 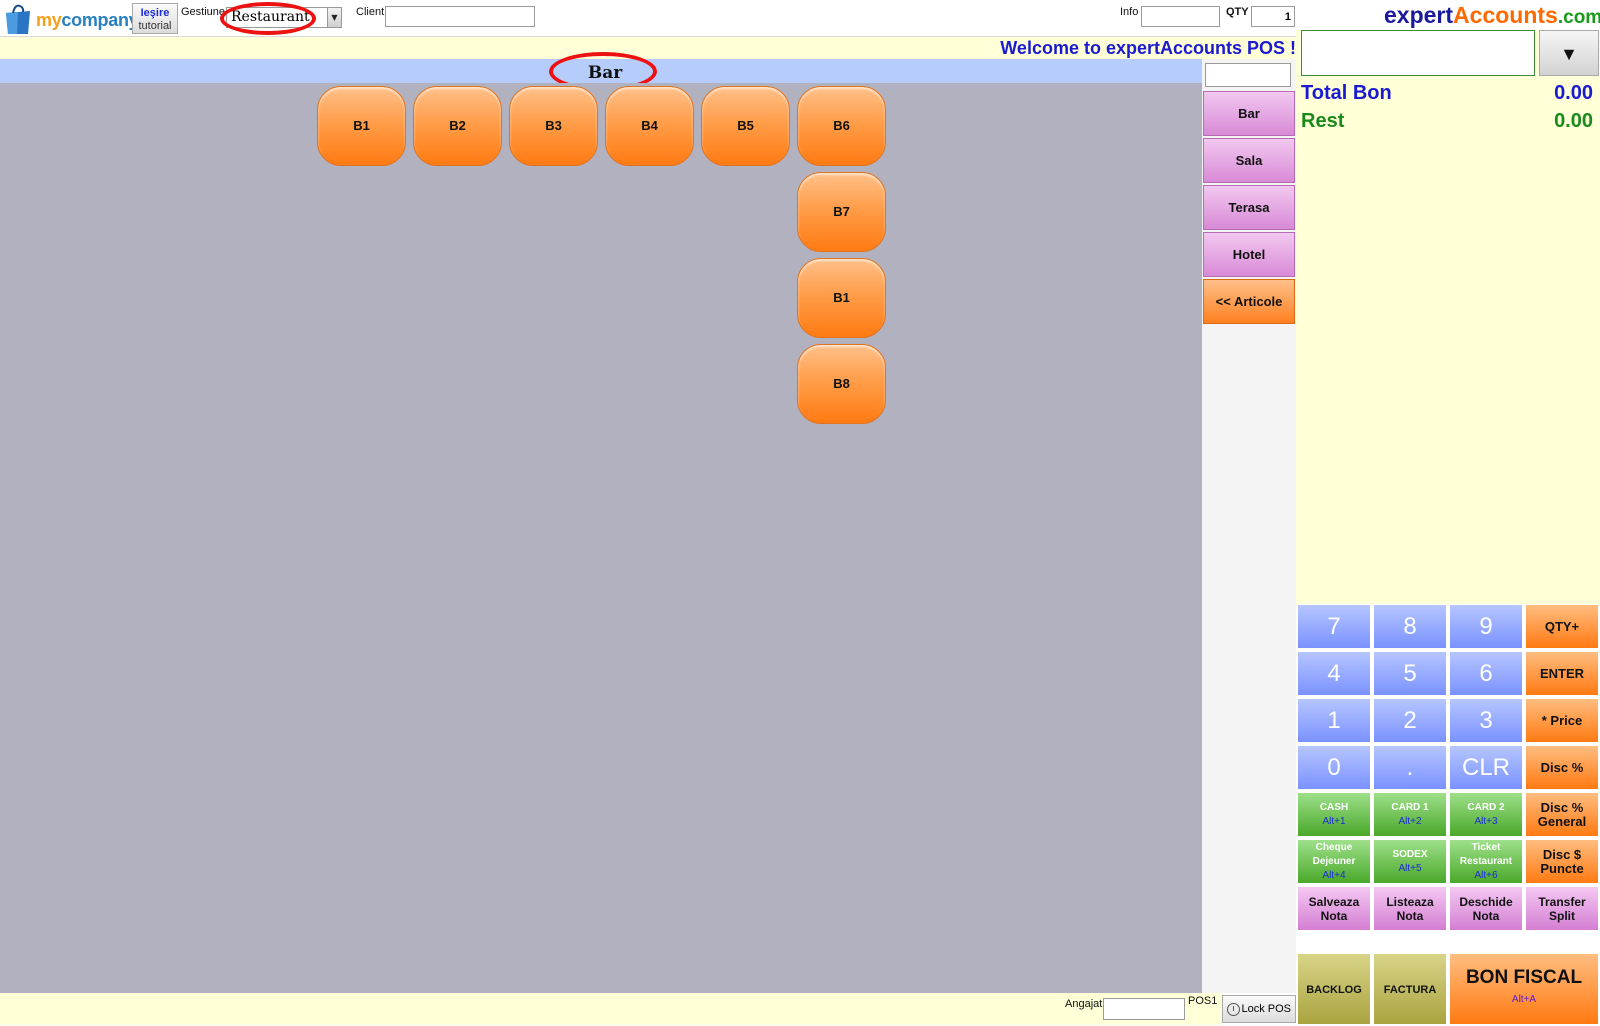 I want to click on disc-general-button: Disc % General, so click(x=1562, y=814).